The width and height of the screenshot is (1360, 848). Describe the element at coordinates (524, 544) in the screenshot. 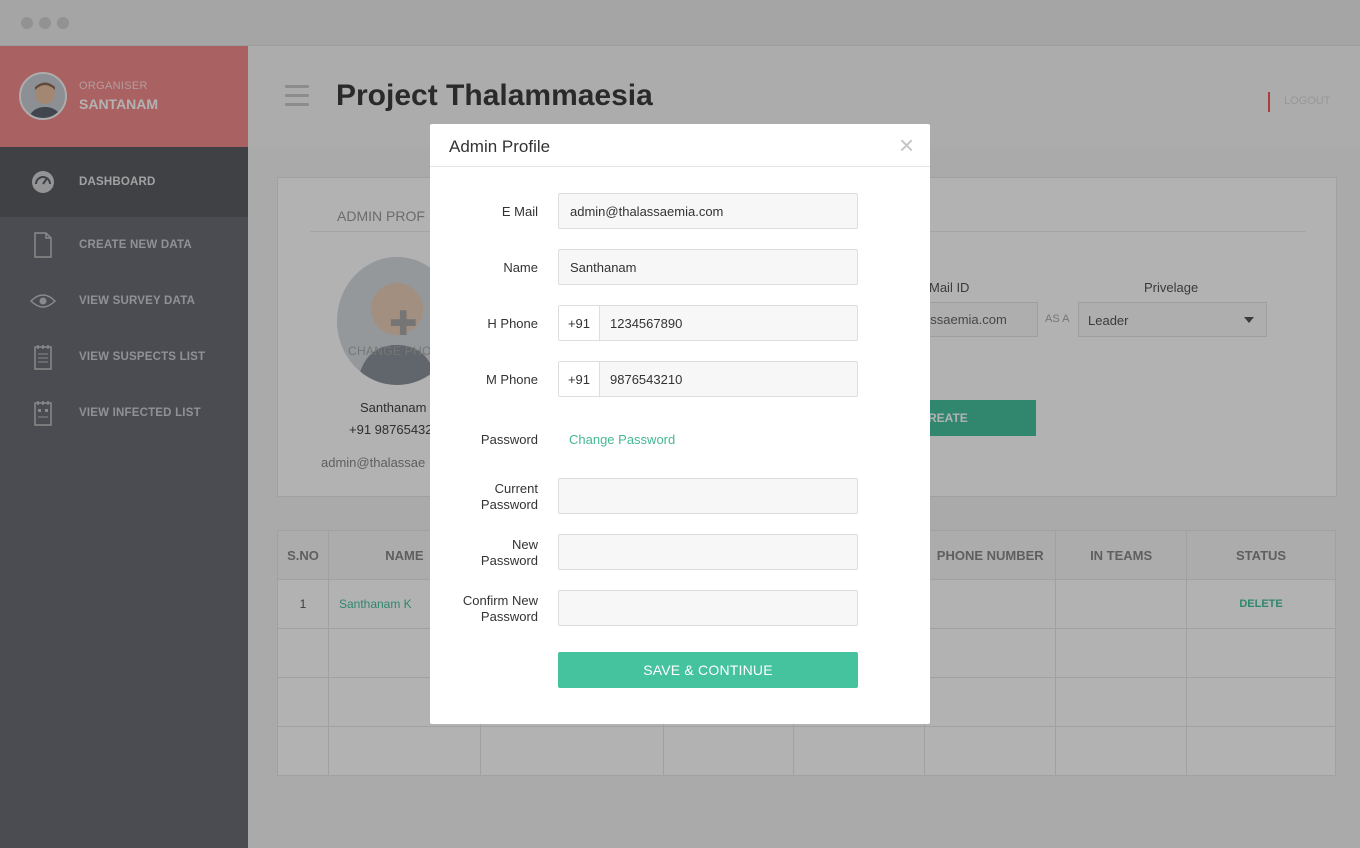

I see `new-password-label-line: New` at that location.